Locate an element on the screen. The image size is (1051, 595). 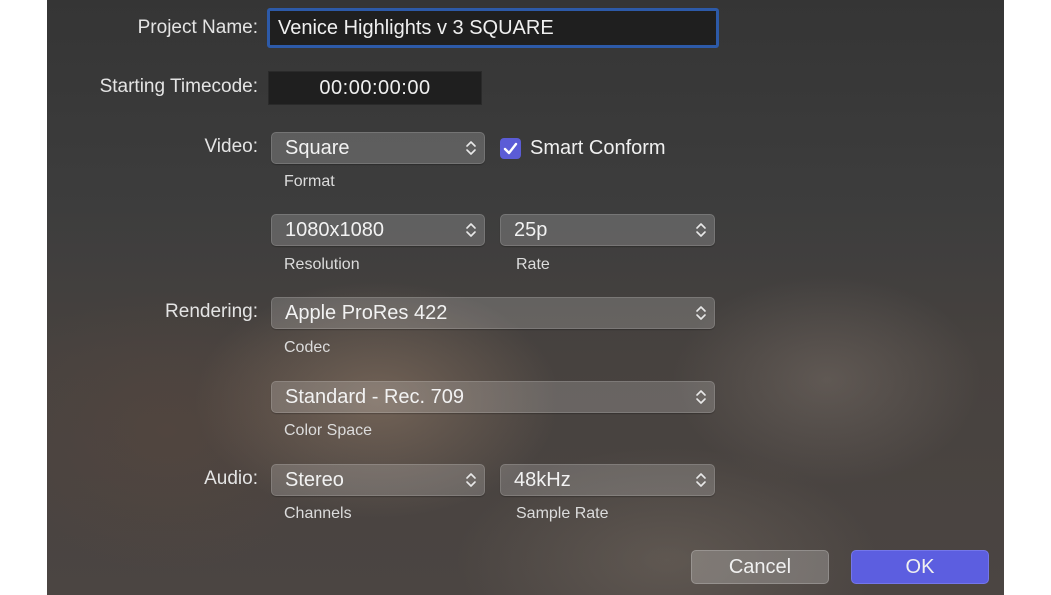
smart-conform-checkbox is located at coordinates (510, 148).